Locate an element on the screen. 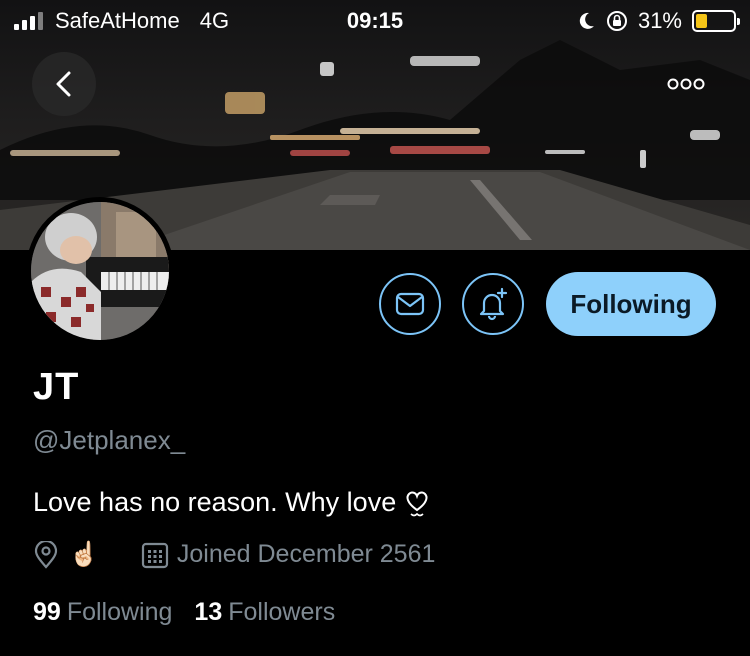  following-button: Following is located at coordinates (631, 304).